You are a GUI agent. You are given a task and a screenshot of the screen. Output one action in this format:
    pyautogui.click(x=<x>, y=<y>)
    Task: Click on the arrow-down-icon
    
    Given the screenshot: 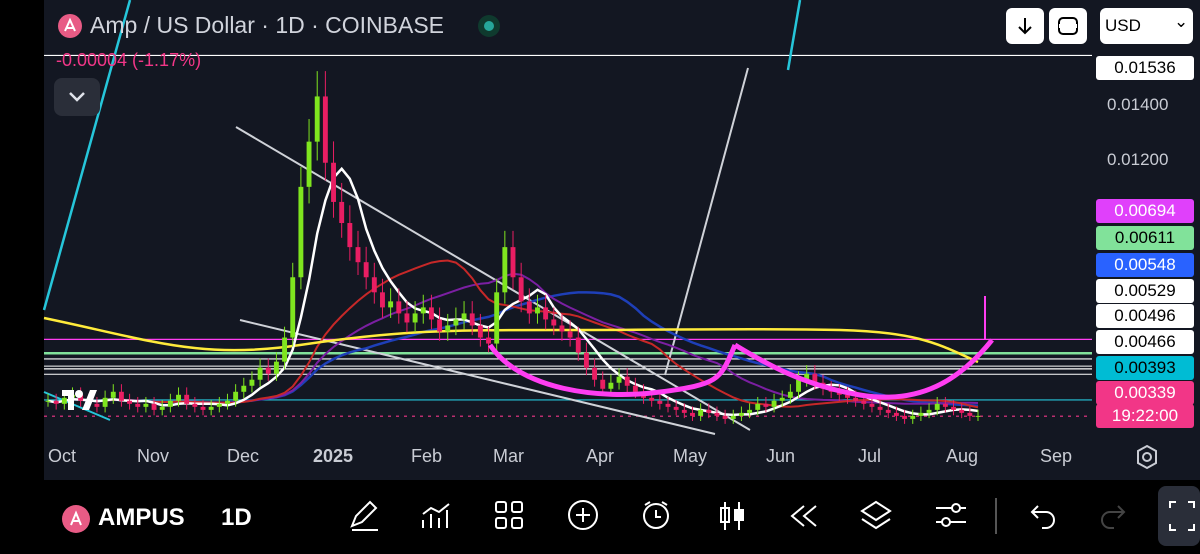 What is the action you would take?
    pyautogui.click(x=1025, y=26)
    